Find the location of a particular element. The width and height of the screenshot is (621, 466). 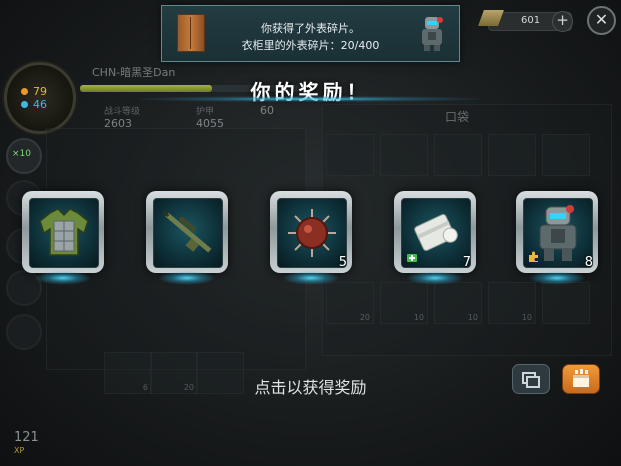

stat-extra: 60 is located at coordinates (267, 110).